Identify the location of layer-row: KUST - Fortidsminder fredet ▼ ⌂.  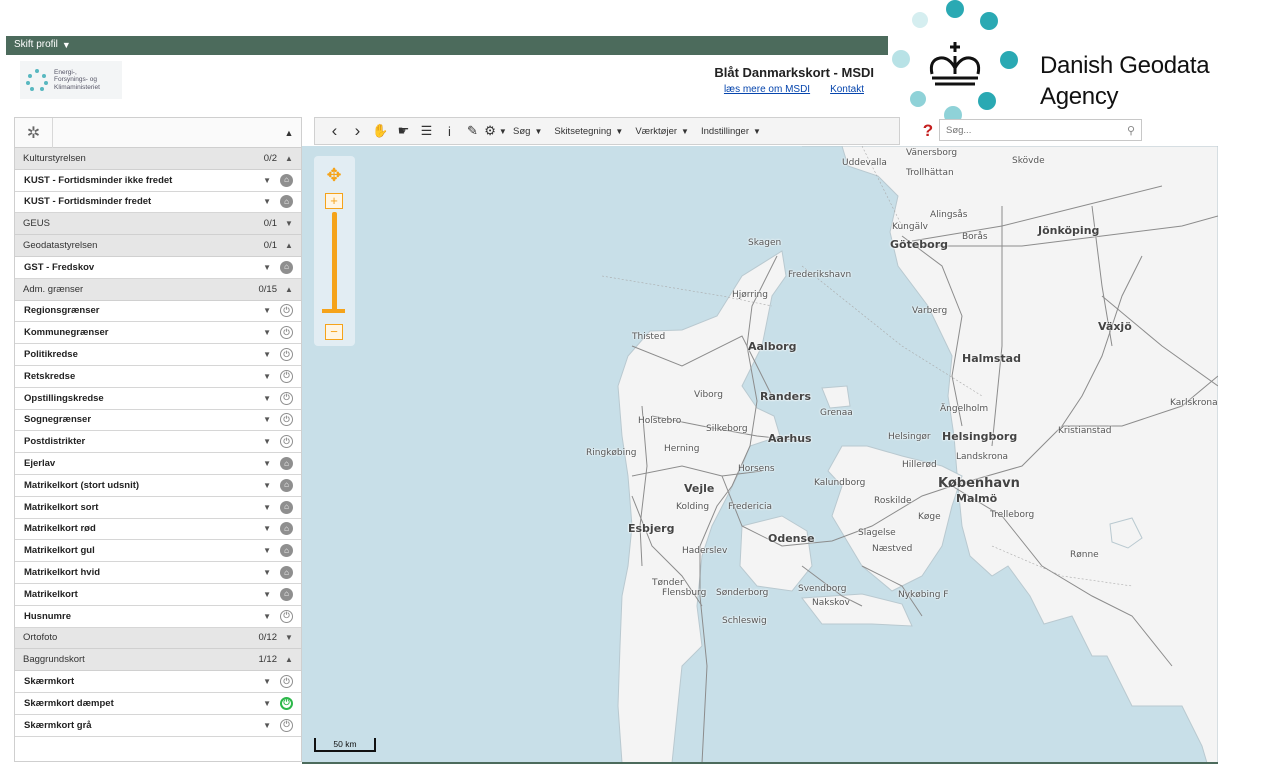
(158, 202).